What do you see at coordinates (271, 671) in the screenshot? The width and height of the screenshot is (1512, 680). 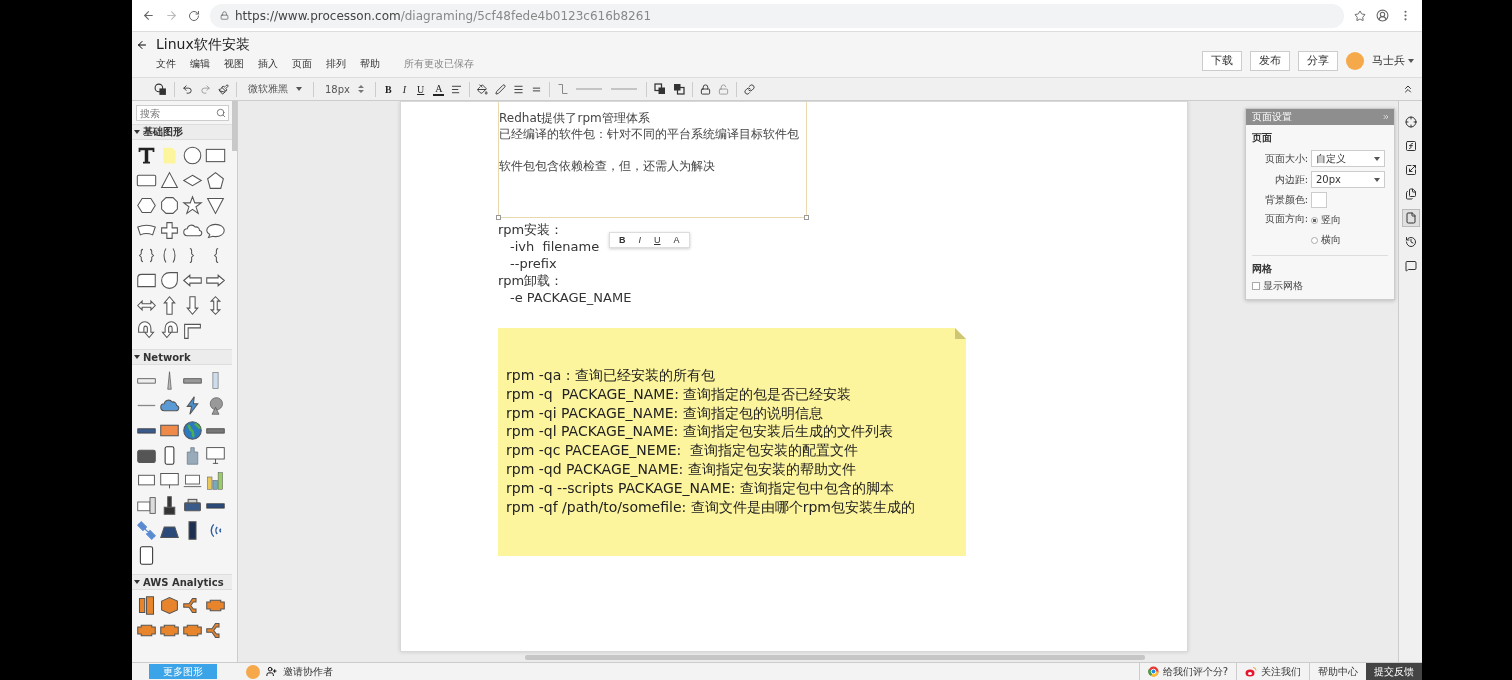 I see `add-user-icon` at bounding box center [271, 671].